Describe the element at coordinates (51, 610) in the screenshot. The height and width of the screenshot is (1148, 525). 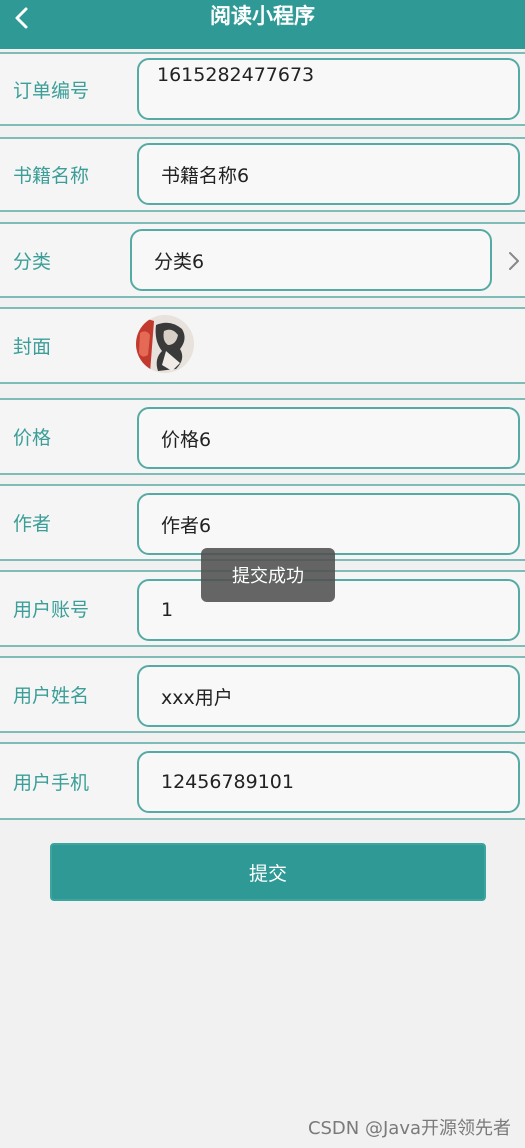
I see `user-account-label: 用户账号` at that location.